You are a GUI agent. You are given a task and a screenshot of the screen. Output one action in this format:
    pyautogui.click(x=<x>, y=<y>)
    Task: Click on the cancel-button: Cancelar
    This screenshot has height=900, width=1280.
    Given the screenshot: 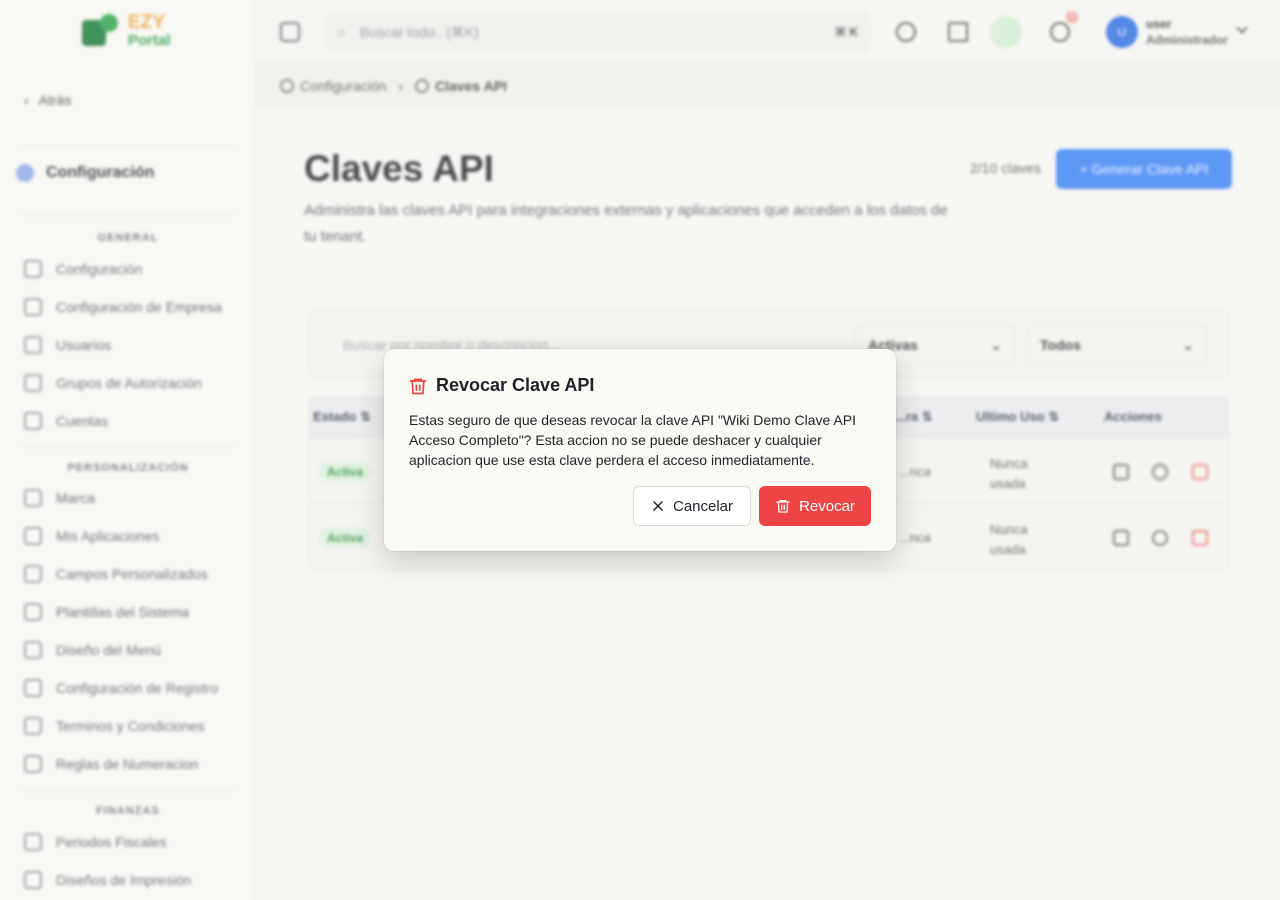 What is the action you would take?
    pyautogui.click(x=692, y=506)
    